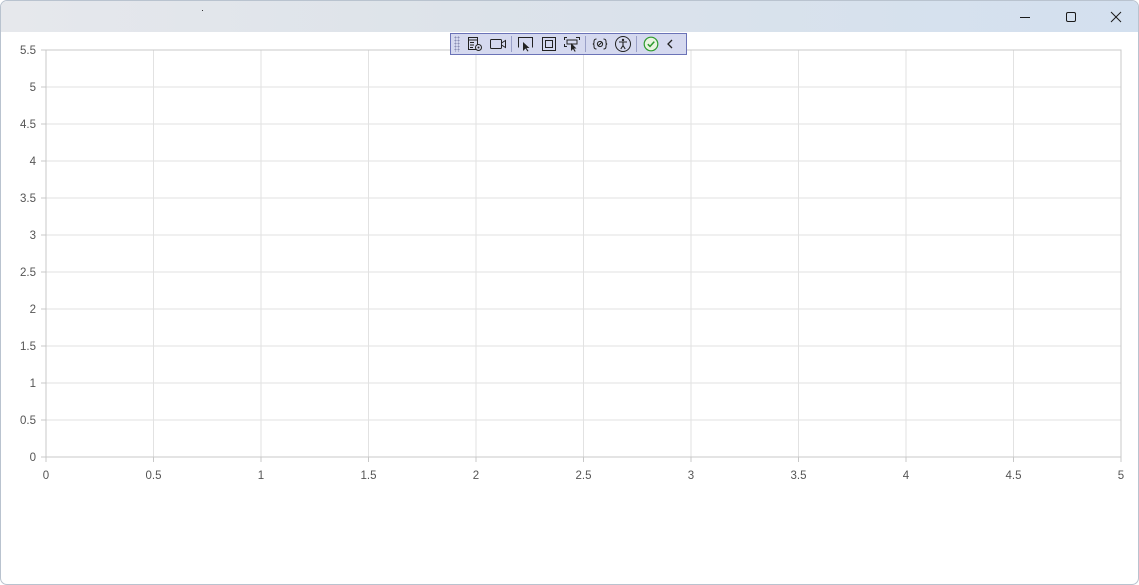 The width and height of the screenshot is (1139, 585). What do you see at coordinates (33, 458) in the screenshot?
I see `y-tick-label: 0` at bounding box center [33, 458].